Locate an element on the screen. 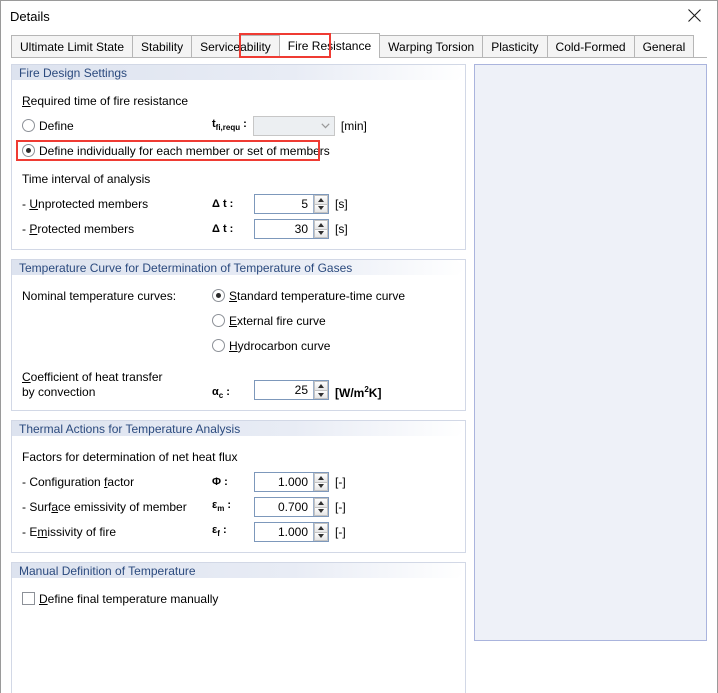 The width and height of the screenshot is (718, 693). group-header: Fire Design Settings is located at coordinates (238, 73).